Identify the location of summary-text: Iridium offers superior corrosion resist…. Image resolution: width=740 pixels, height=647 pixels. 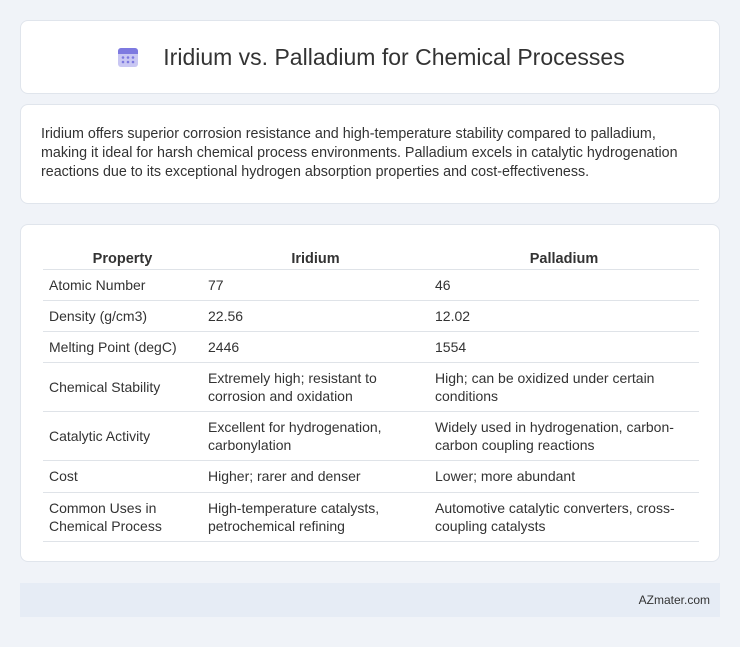
(359, 153).